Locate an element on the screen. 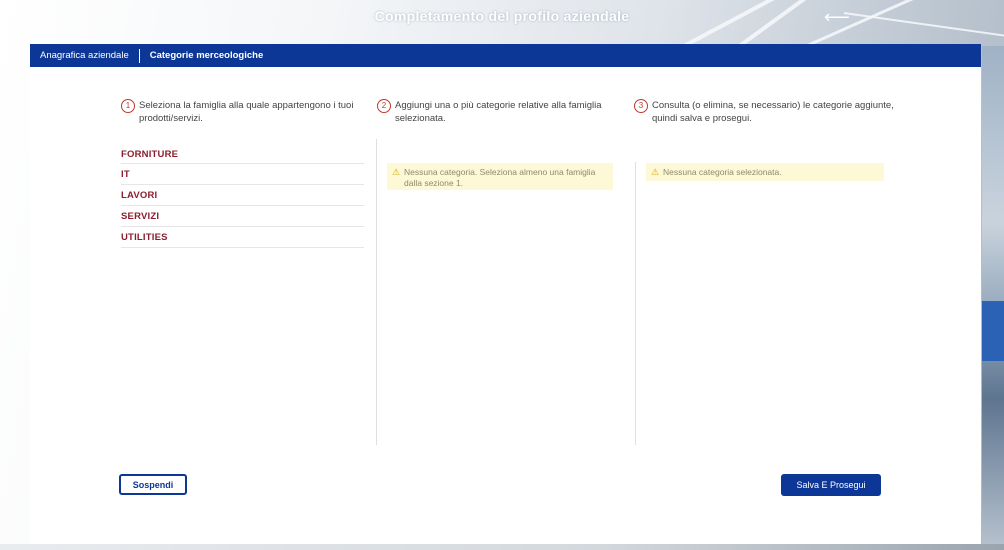  family-item-it: IT is located at coordinates (242, 174).